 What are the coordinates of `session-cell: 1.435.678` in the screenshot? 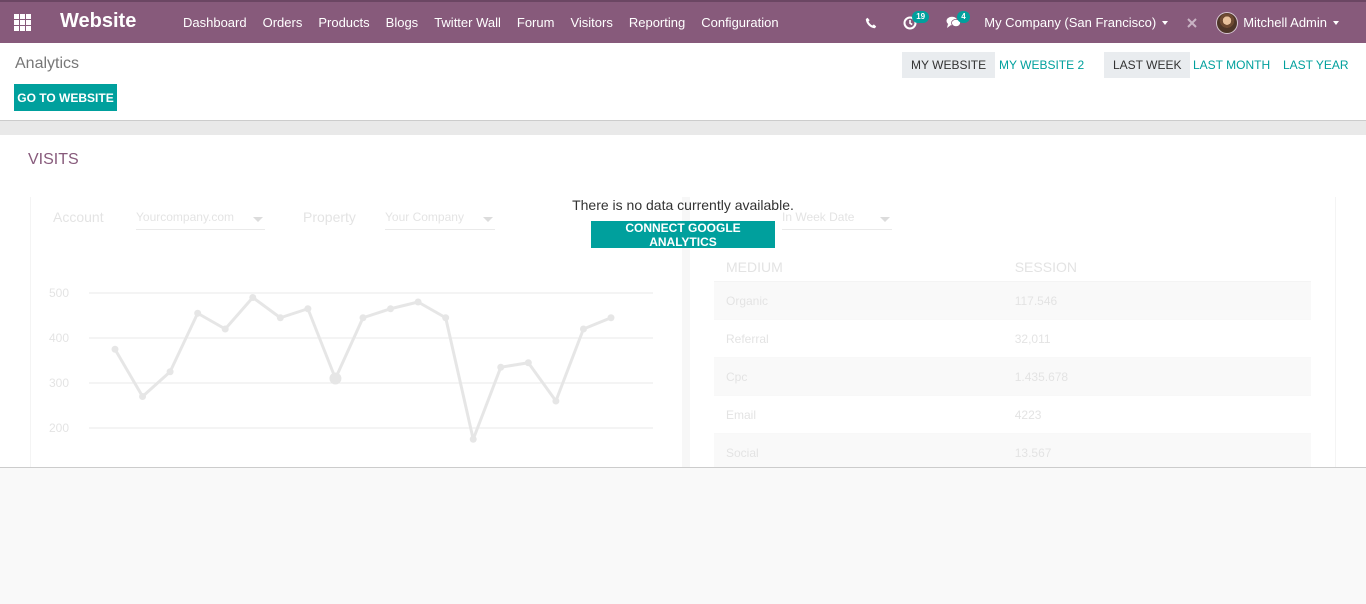 It's located at (1156, 376).